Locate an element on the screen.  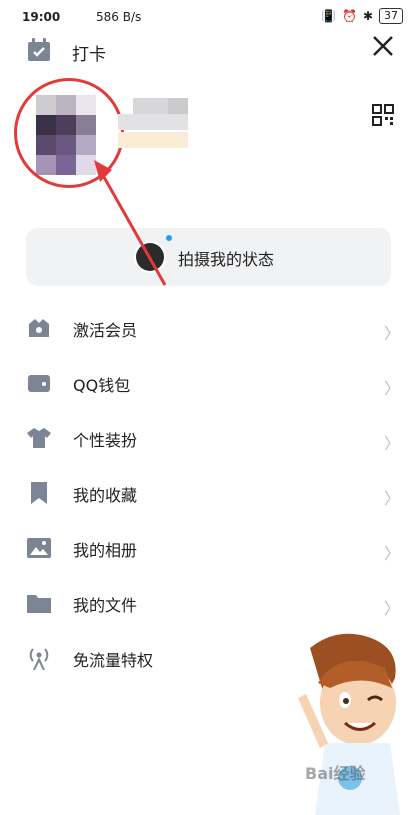
watermark: Bai经验 is located at coordinates (335, 773).